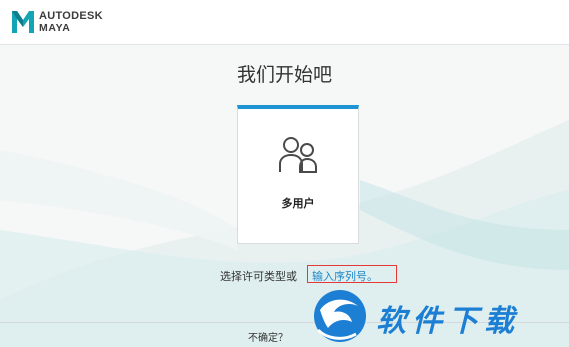 The width and height of the screenshot is (569, 347). I want to click on brand-name: AUTODESK, so click(71, 16).